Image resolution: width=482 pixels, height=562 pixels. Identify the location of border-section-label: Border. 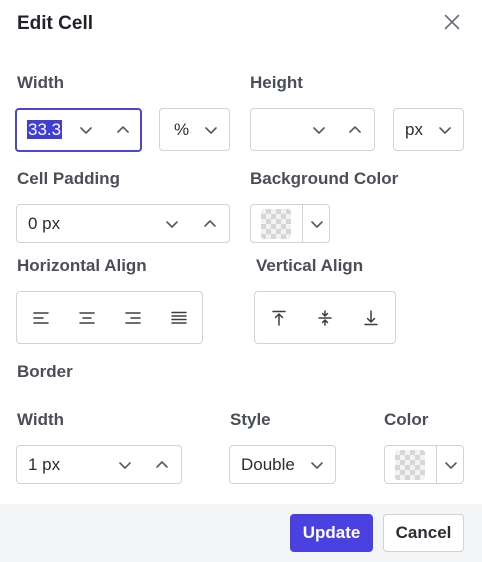
(45, 371).